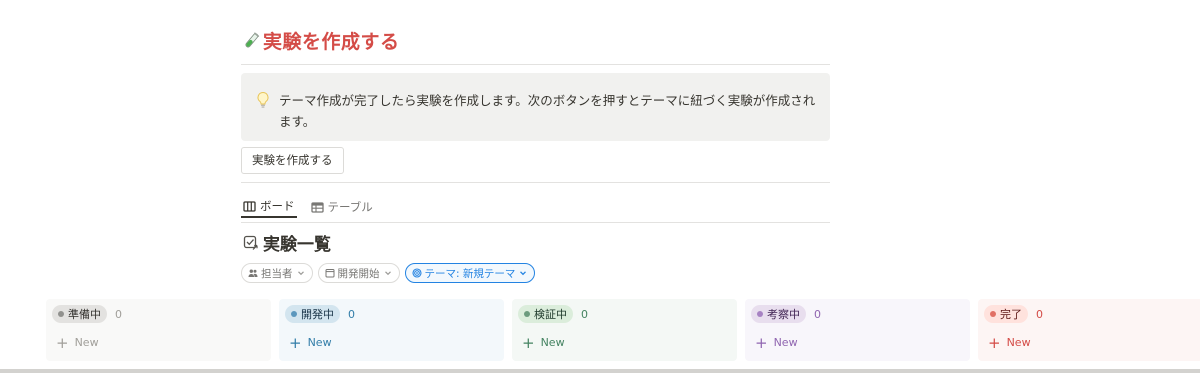 The width and height of the screenshot is (1200, 373). What do you see at coordinates (1089, 330) in the screenshot?
I see `board-column-done: 完了 0 + New` at bounding box center [1089, 330].